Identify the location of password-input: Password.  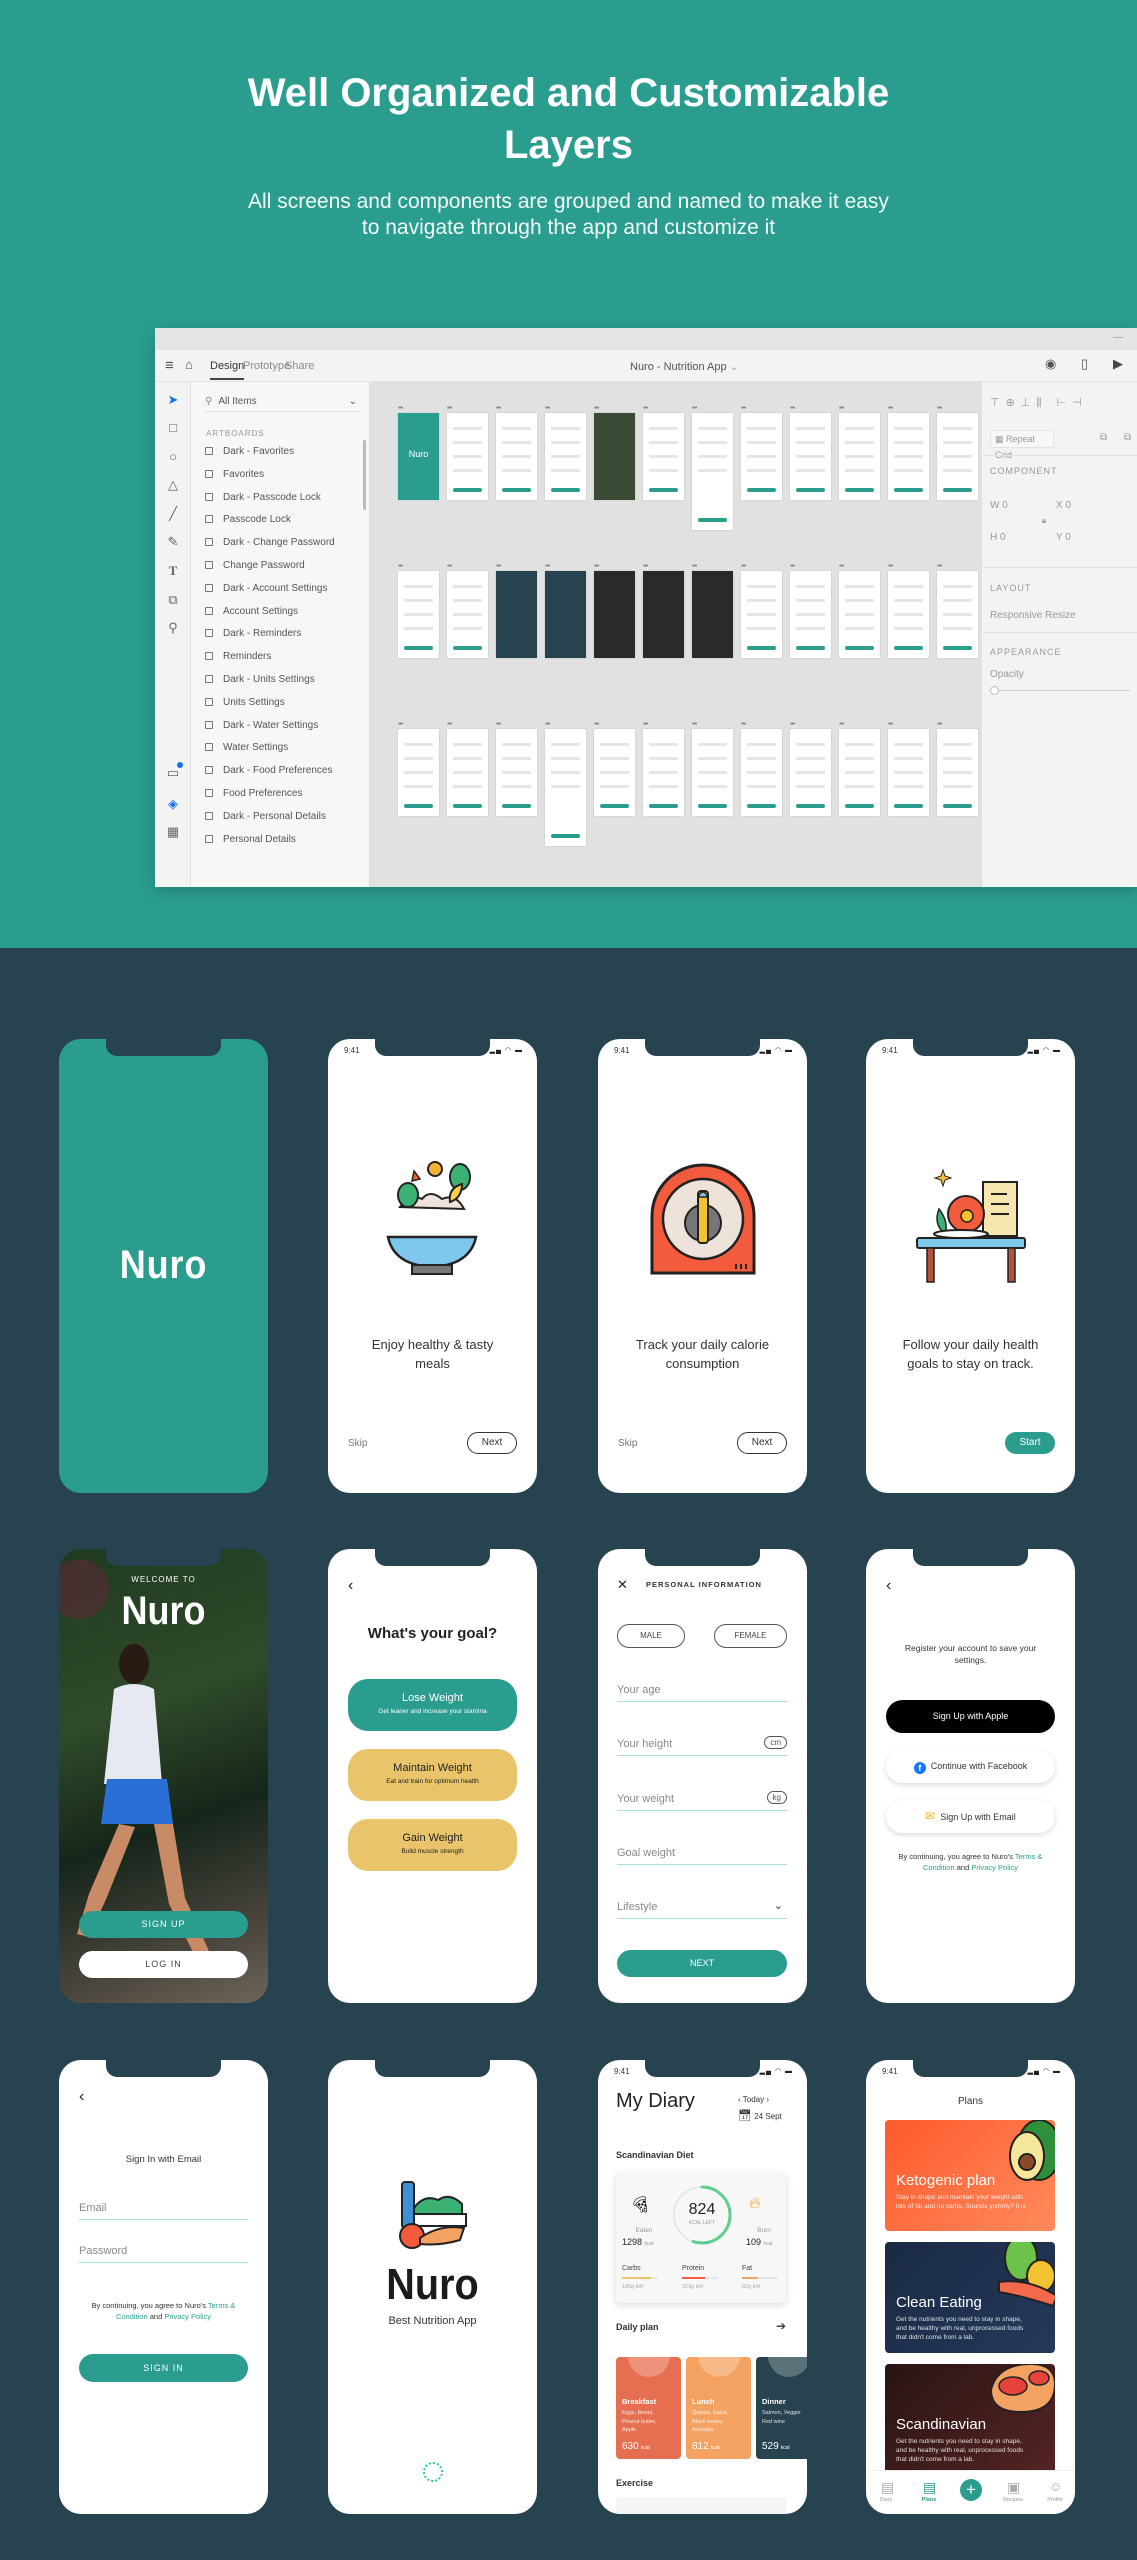
(163, 2254).